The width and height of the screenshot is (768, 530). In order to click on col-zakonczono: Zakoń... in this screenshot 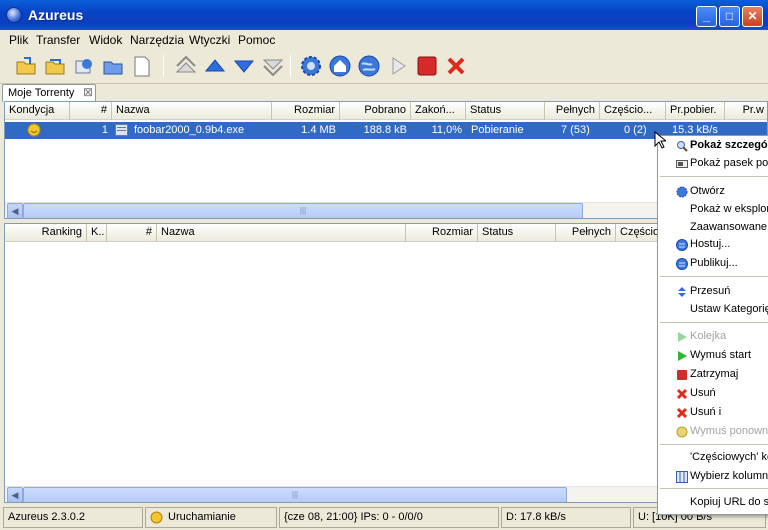, I will do `click(438, 111)`.